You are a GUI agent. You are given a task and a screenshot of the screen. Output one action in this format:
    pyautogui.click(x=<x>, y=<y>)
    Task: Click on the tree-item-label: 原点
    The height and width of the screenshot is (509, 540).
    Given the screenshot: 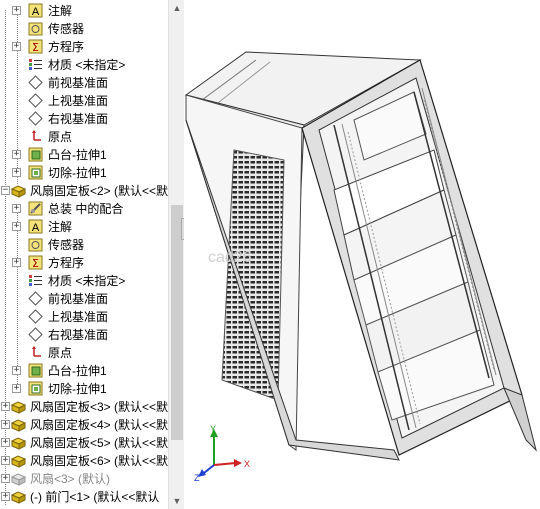 What is the action you would take?
    pyautogui.click(x=60, y=137)
    